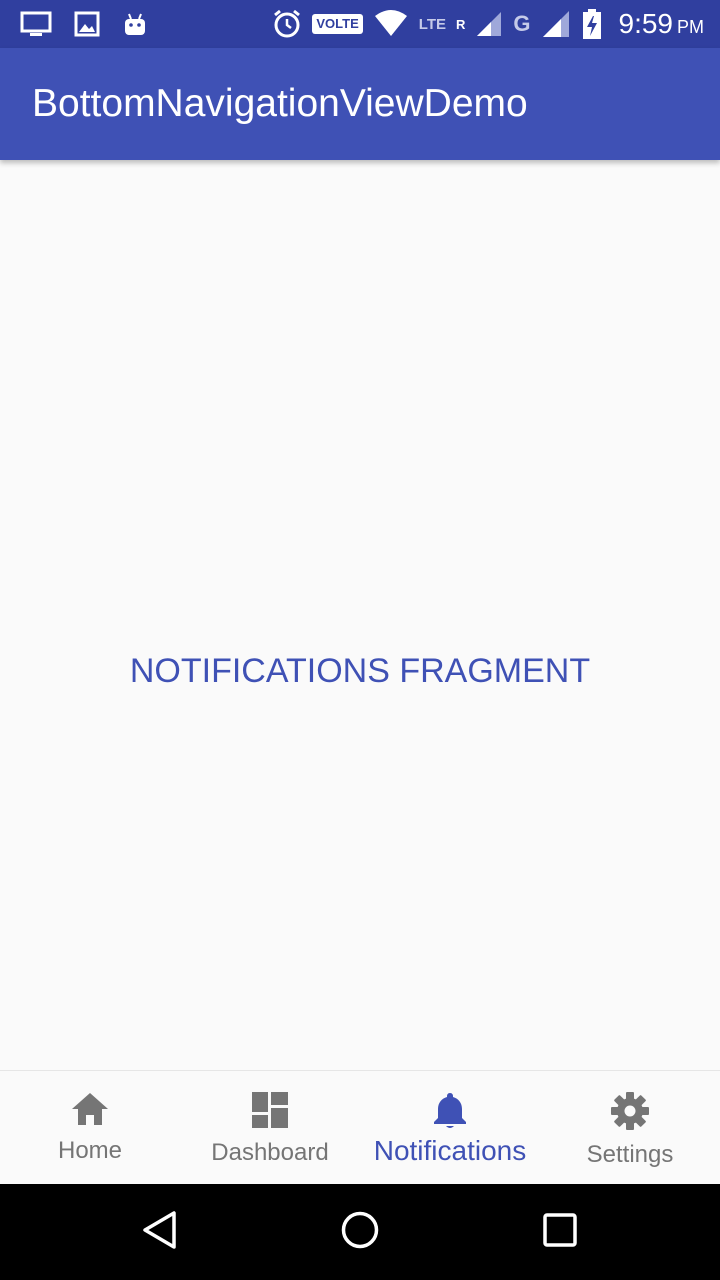  I want to click on app-title: BottomNavigationViewDemo, so click(280, 103).